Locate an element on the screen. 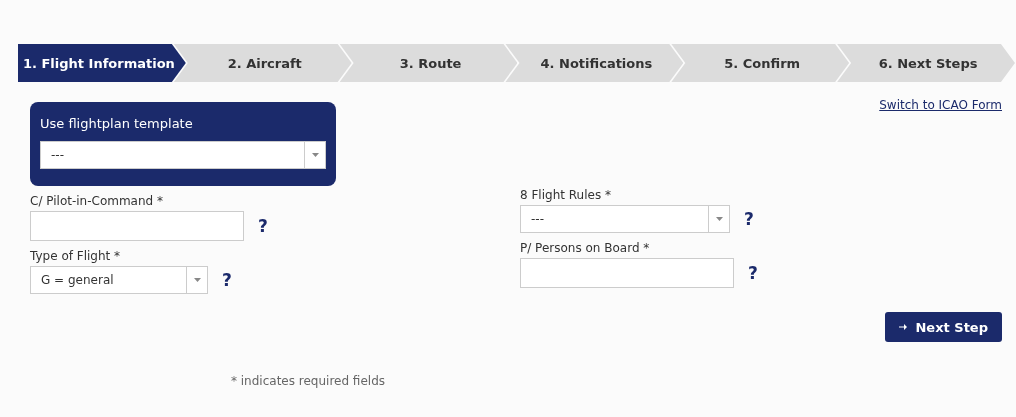  field-label: C/ Pilot-in-Command * is located at coordinates (97, 201).